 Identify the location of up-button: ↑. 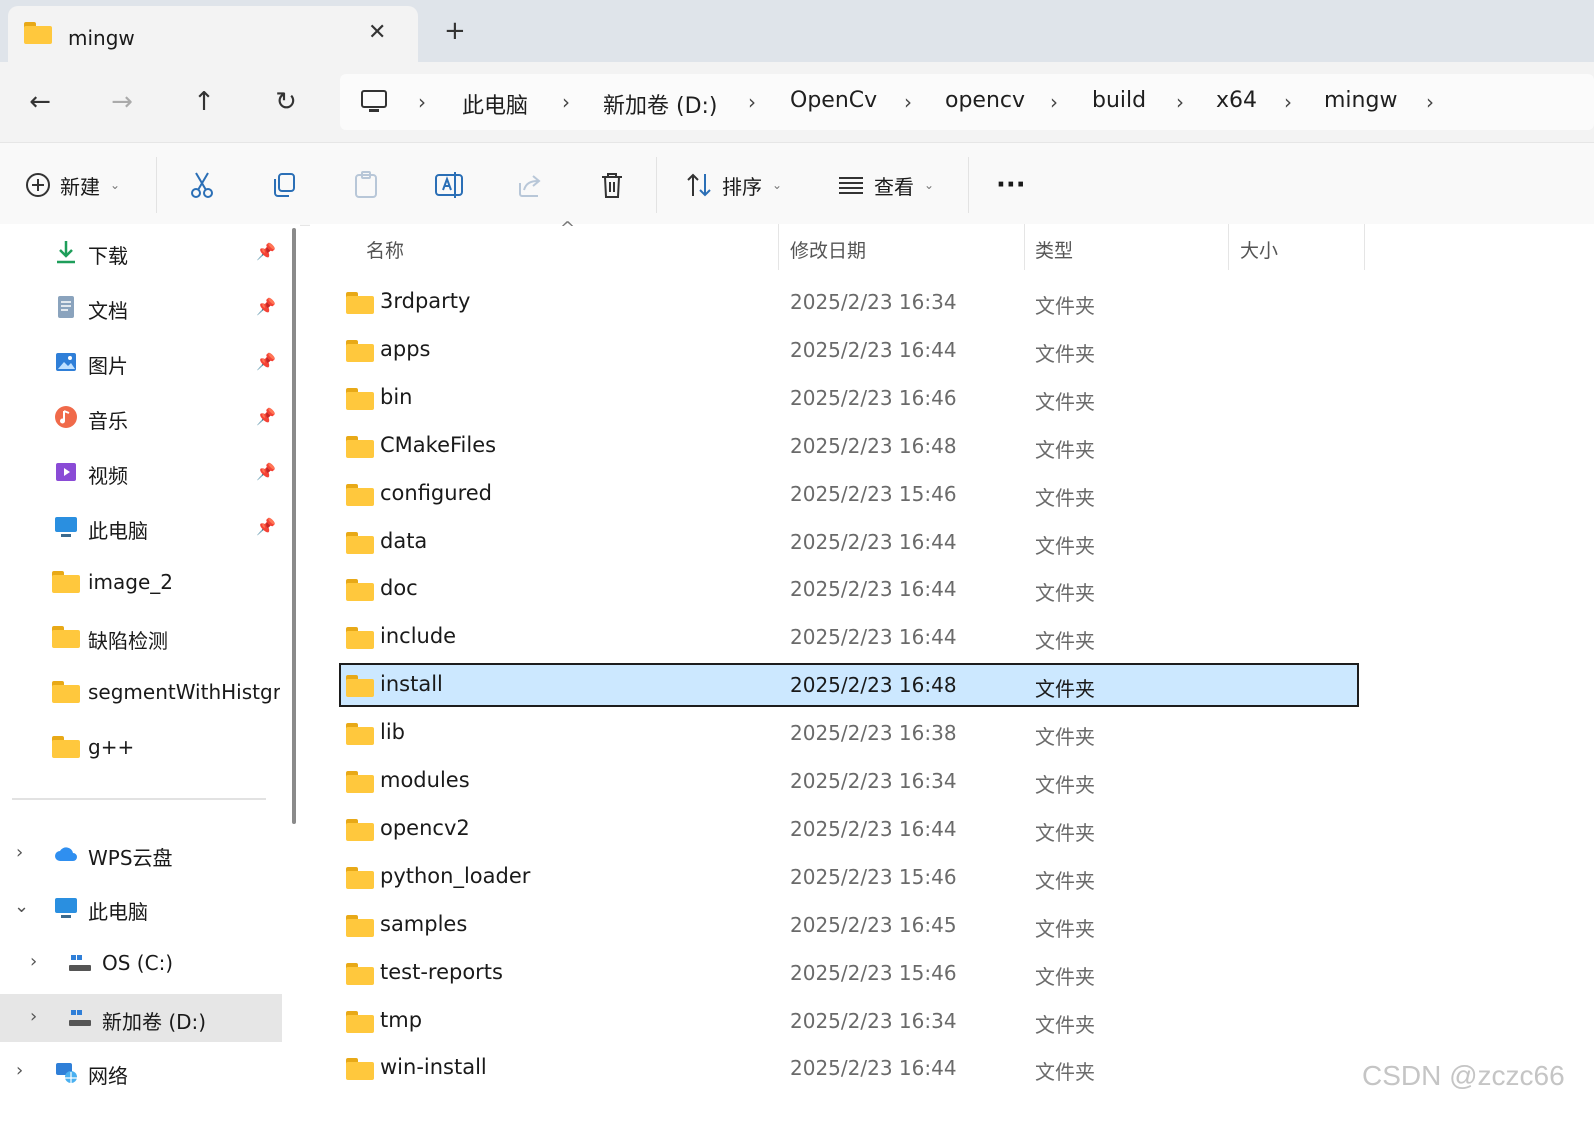
(204, 102).